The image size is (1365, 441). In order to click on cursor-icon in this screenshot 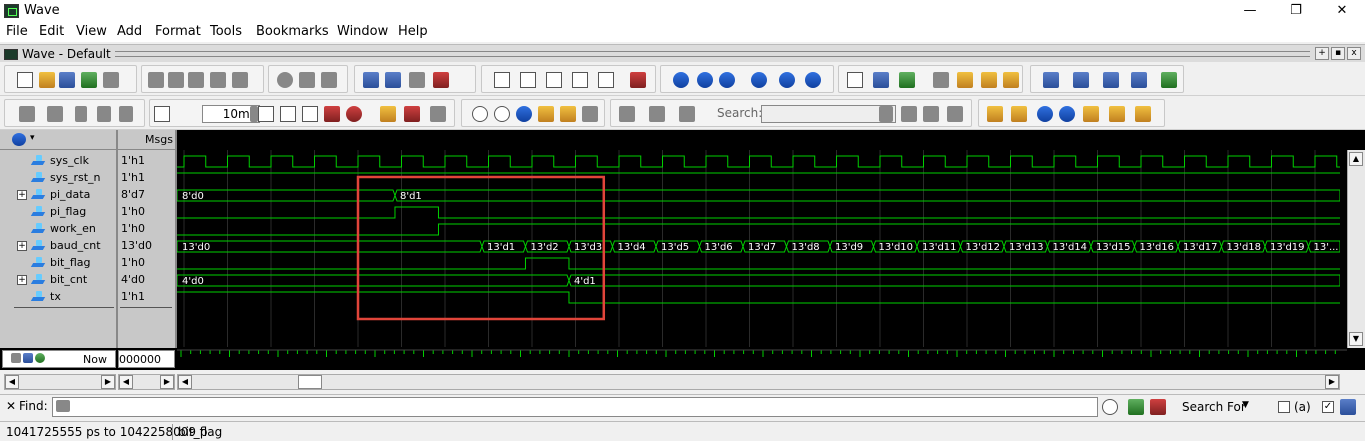, I will do `click(606, 80)`.